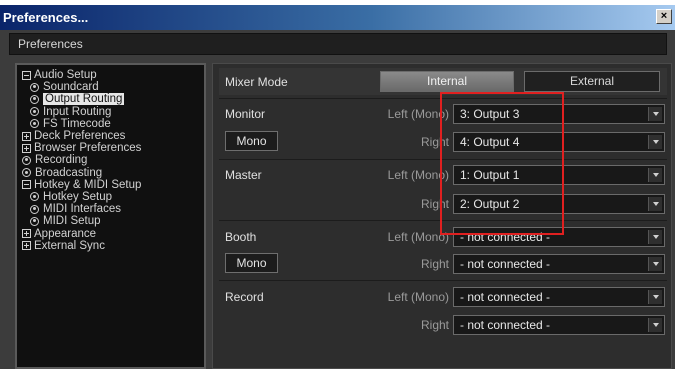  What do you see at coordinates (113, 246) in the screenshot?
I see `tree-item-external-sync: External Sync` at bounding box center [113, 246].